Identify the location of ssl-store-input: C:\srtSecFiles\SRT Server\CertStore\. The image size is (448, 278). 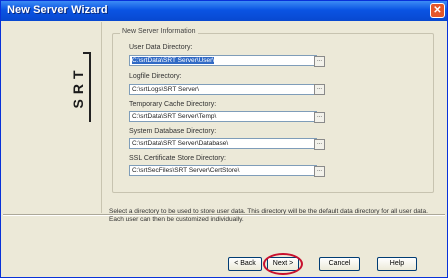
(223, 170).